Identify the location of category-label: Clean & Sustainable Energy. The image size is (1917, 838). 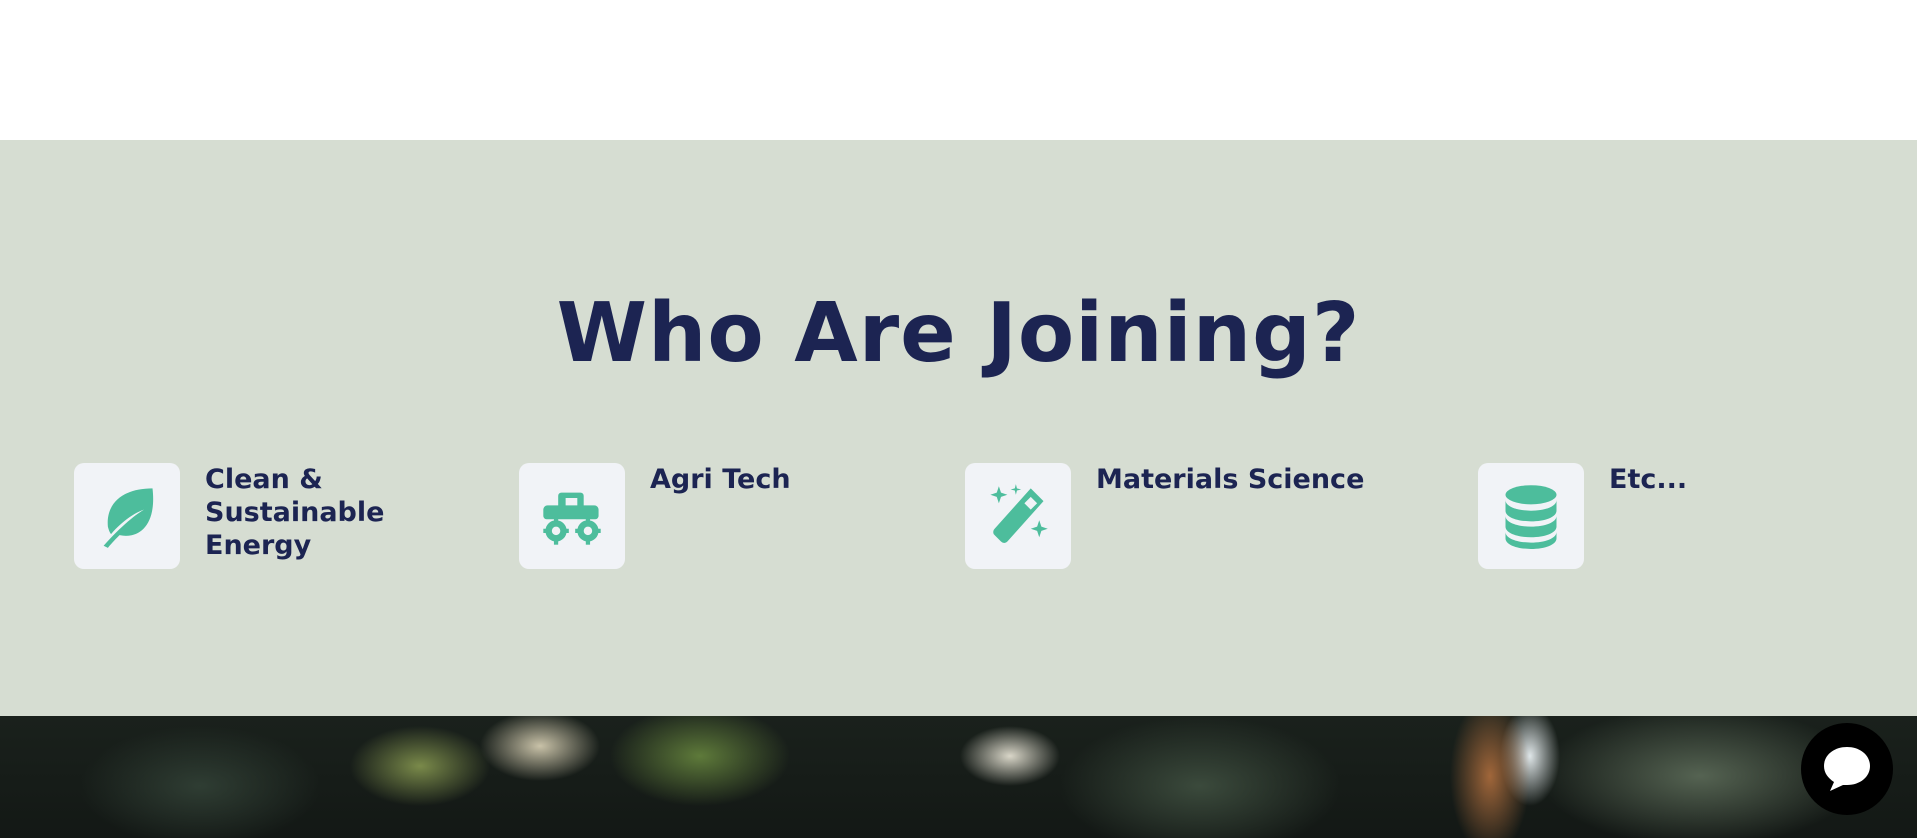
(295, 512).